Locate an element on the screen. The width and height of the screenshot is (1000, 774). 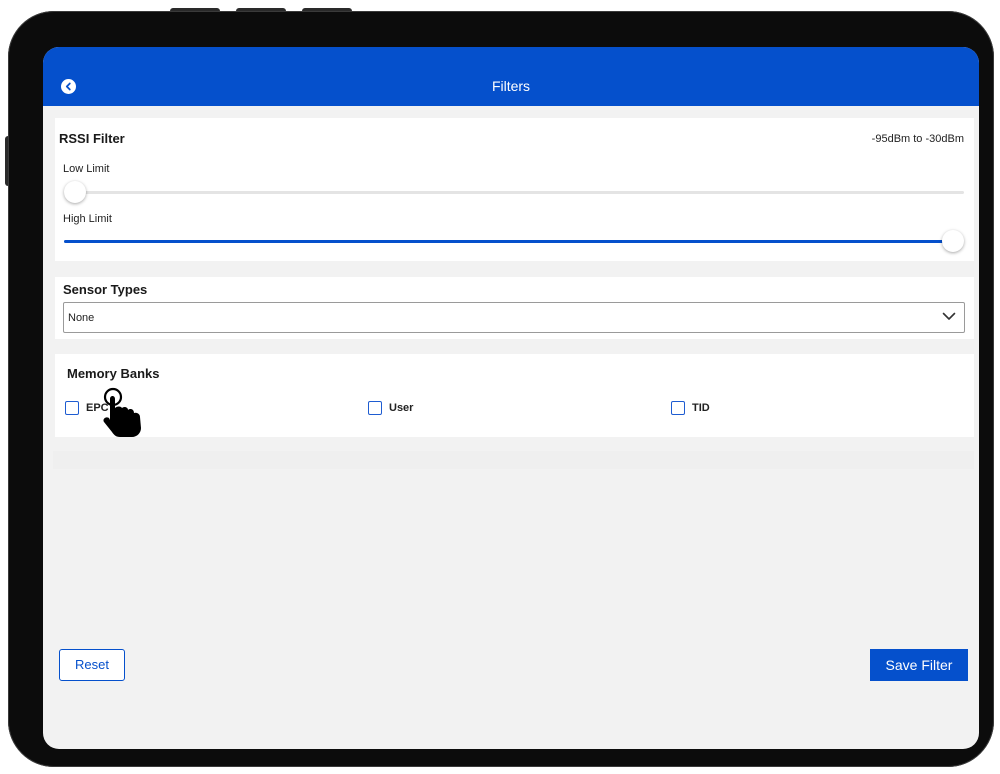
rssi-range-text: -95dBm to -30dBm is located at coordinates (917, 139).